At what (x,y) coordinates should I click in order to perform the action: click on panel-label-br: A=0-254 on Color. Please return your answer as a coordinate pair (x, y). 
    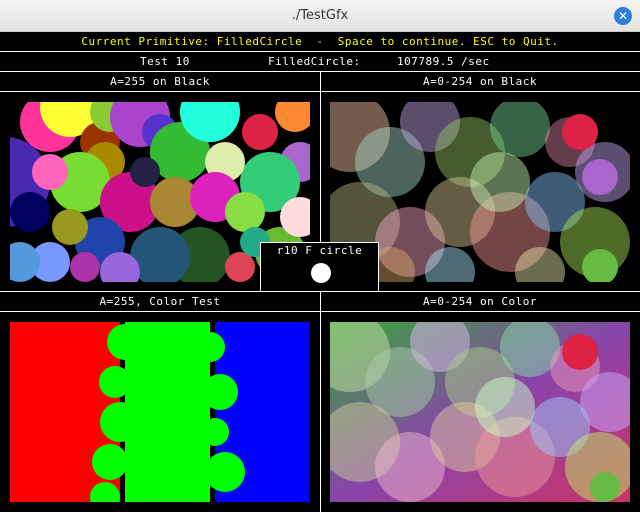
    Looking at the image, I should click on (480, 301).